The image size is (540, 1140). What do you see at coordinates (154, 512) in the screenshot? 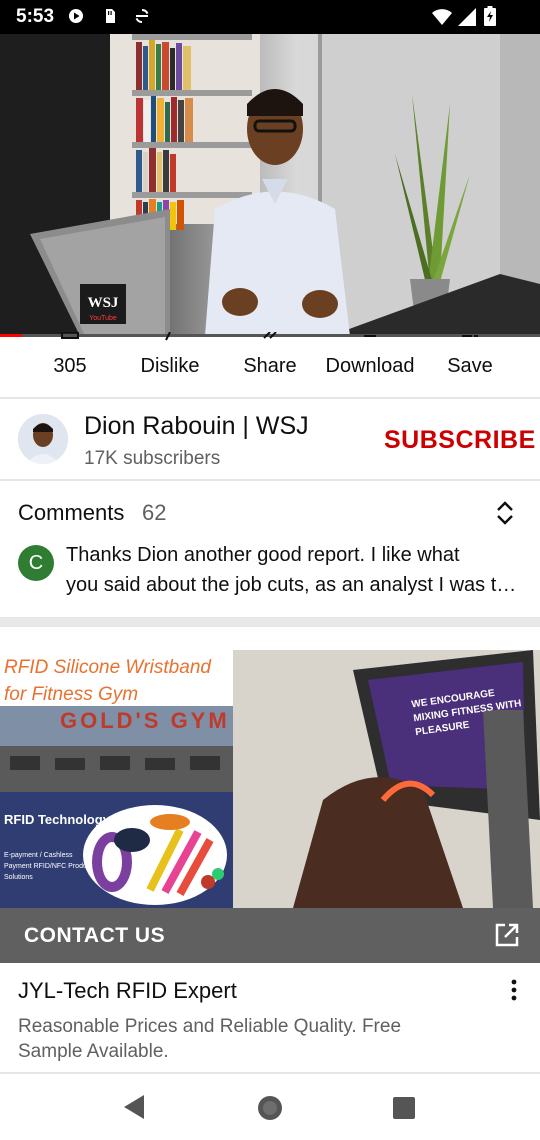
I see `comments-count: 62` at bounding box center [154, 512].